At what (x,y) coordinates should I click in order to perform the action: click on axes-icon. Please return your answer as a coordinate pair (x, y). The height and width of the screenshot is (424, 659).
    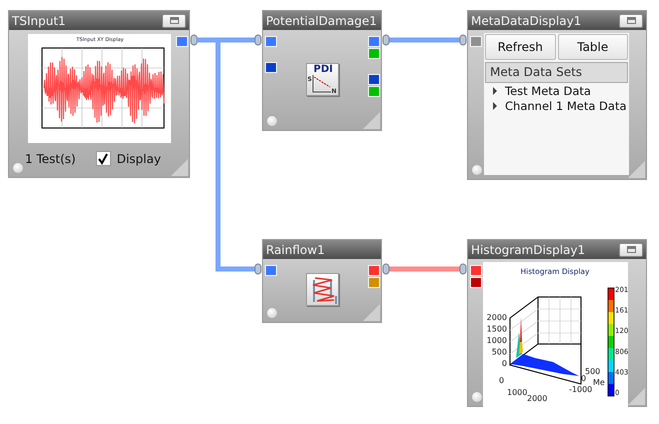
    Looking at the image, I should click on (321, 84).